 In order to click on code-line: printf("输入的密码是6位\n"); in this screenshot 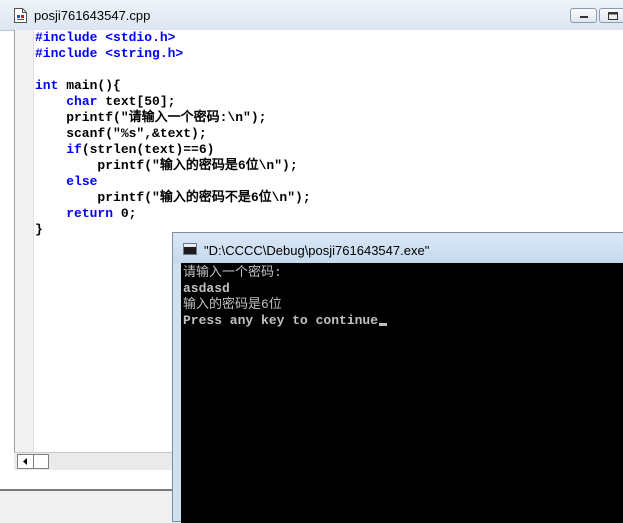, I will do `click(173, 166)`.